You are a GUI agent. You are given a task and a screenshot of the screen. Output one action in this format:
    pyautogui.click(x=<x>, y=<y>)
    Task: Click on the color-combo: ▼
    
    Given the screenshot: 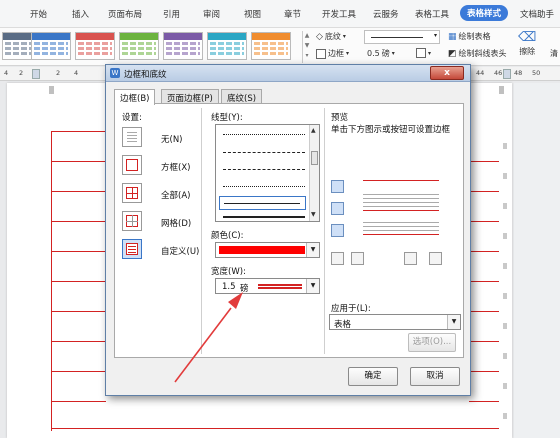 What is the action you would take?
    pyautogui.click(x=267, y=250)
    